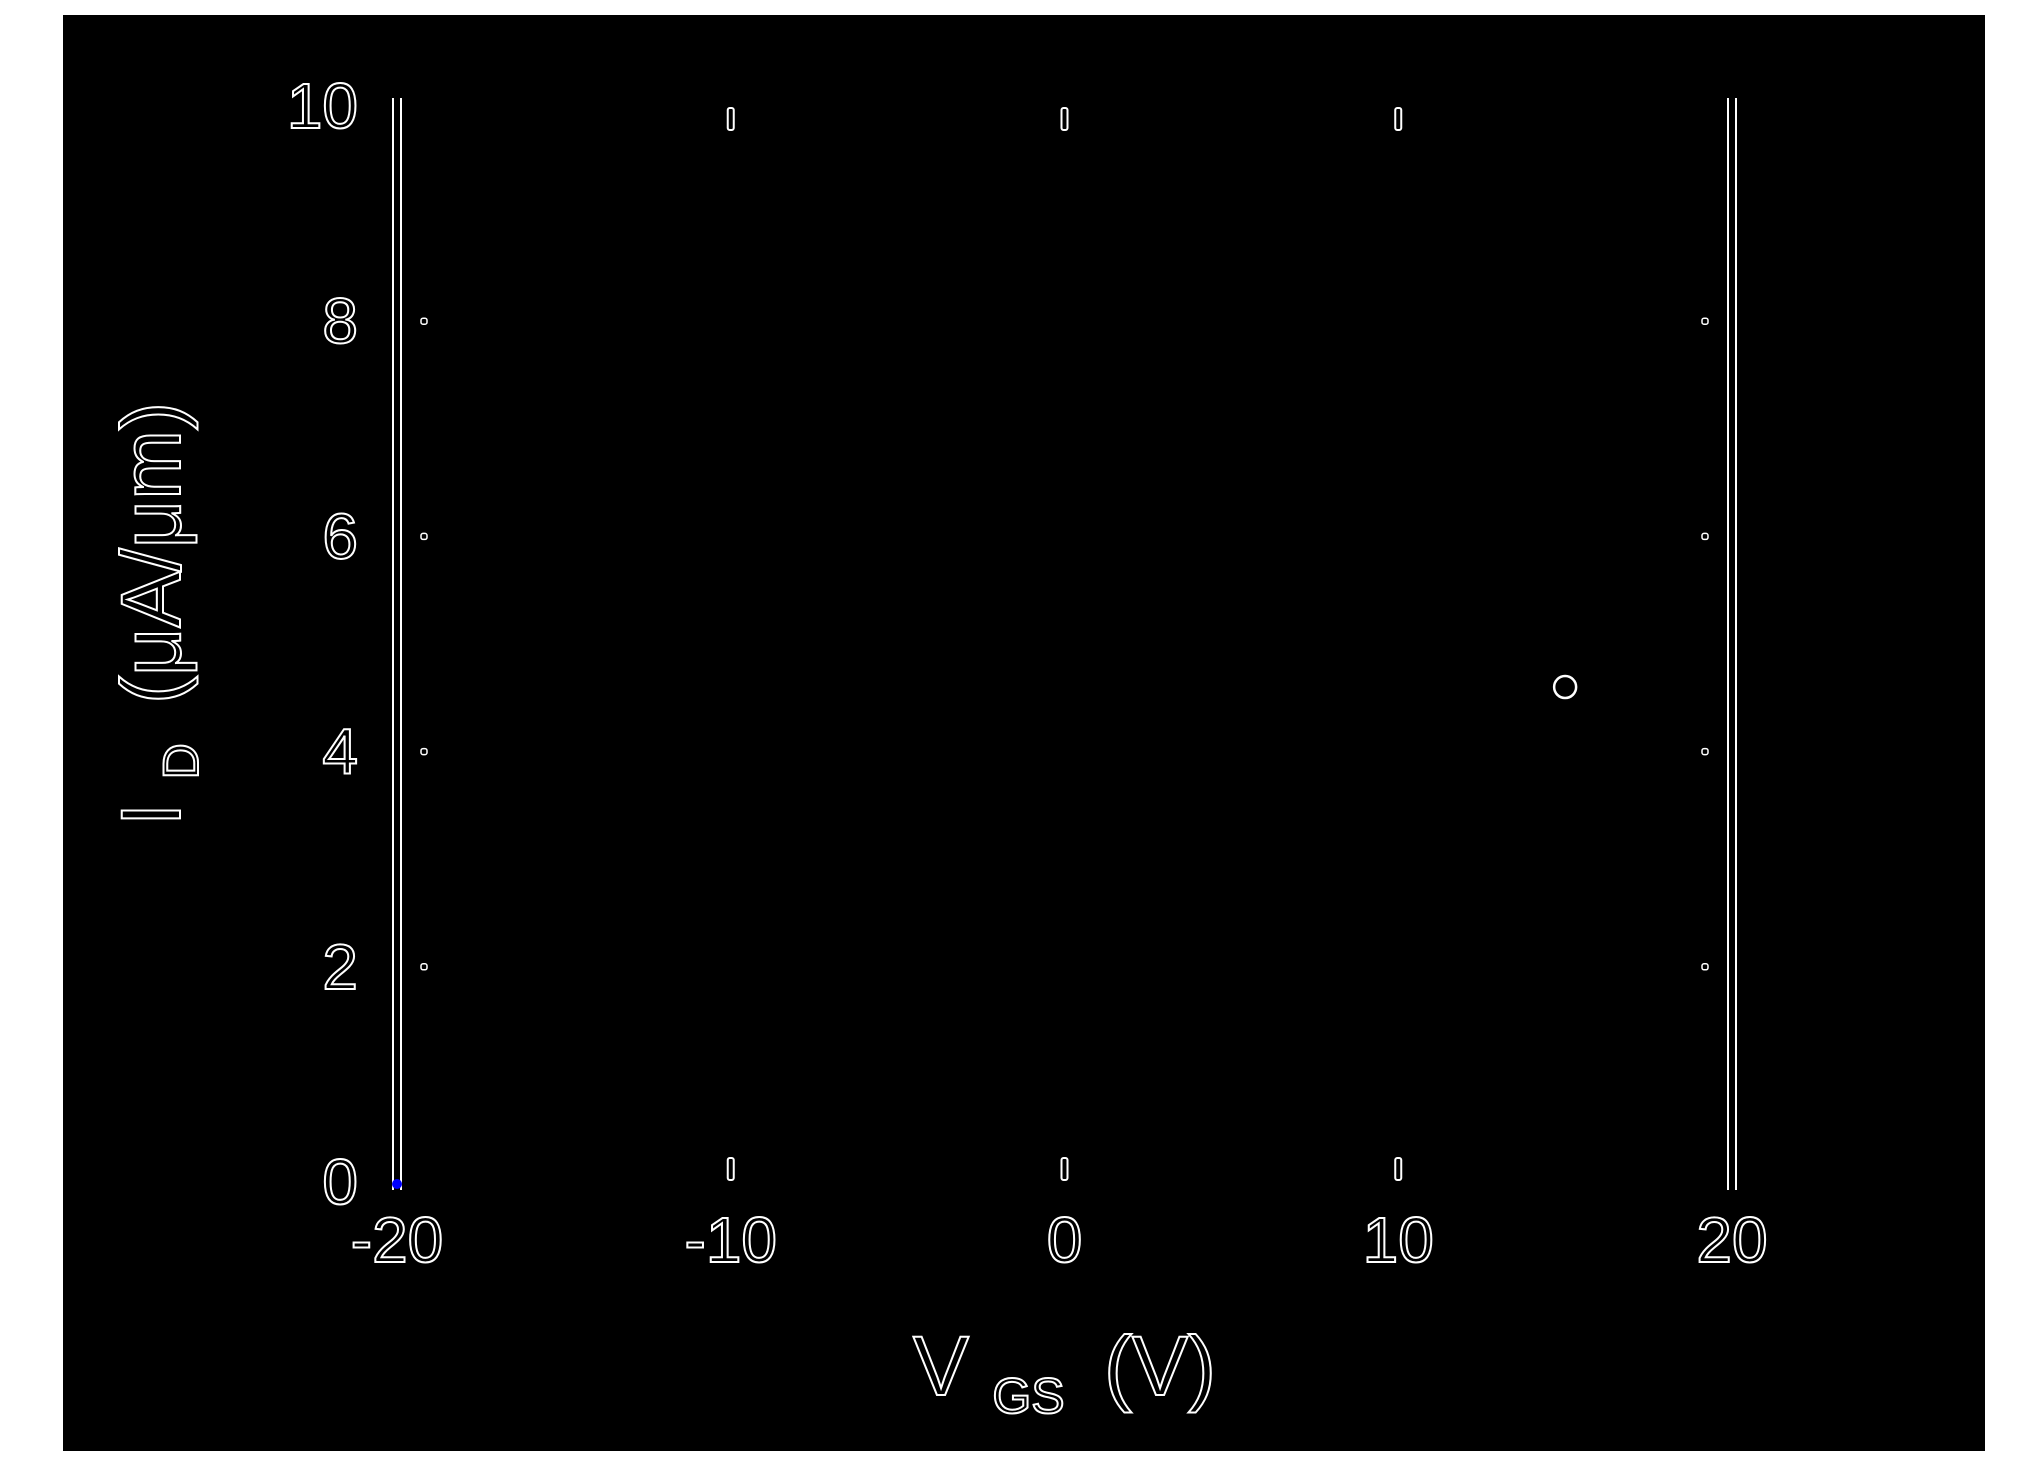 The height and width of the screenshot is (1478, 2030). What do you see at coordinates (941, 1366) in the screenshot?
I see `x-axis-title-main: V` at bounding box center [941, 1366].